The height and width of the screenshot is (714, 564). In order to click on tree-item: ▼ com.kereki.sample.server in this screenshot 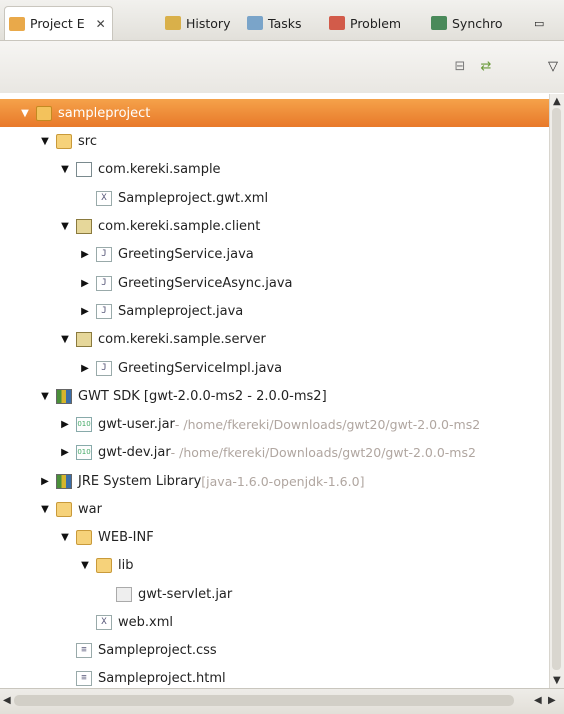, I will do `click(275, 339)`.